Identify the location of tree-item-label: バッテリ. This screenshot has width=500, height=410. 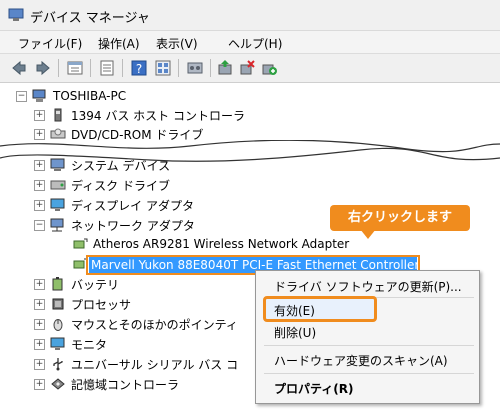
(95, 284).